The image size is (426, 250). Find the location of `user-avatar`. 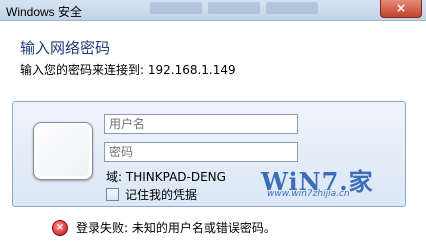

user-avatar is located at coordinates (63, 151).